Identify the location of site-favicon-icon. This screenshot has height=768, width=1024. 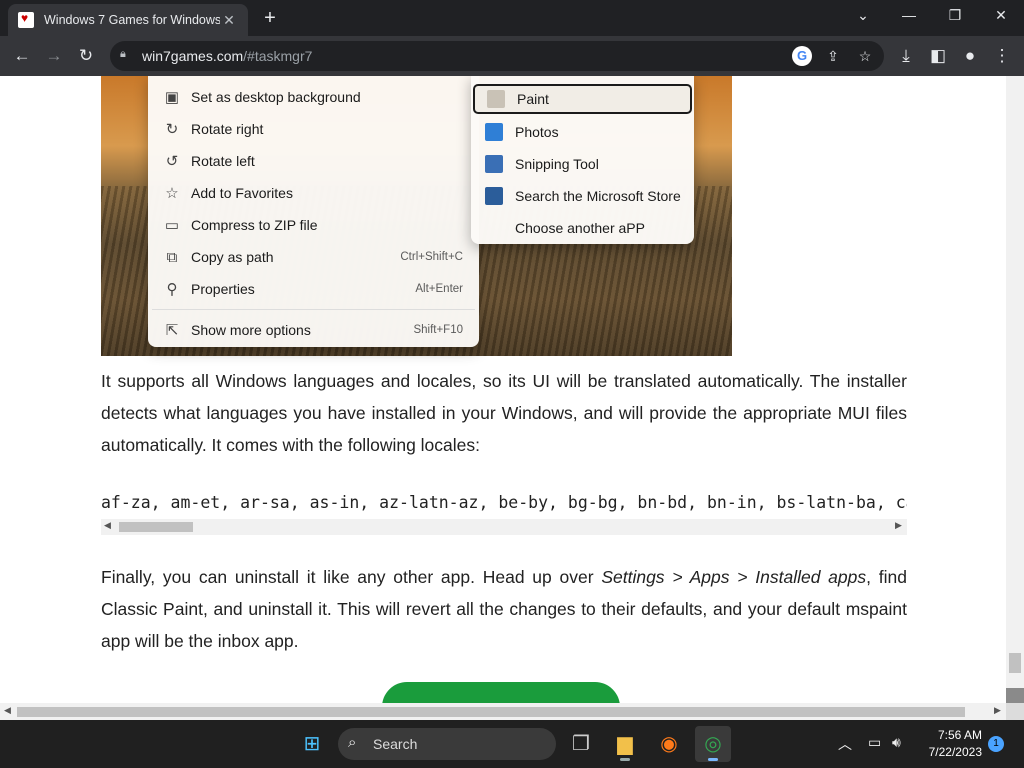
(26, 19).